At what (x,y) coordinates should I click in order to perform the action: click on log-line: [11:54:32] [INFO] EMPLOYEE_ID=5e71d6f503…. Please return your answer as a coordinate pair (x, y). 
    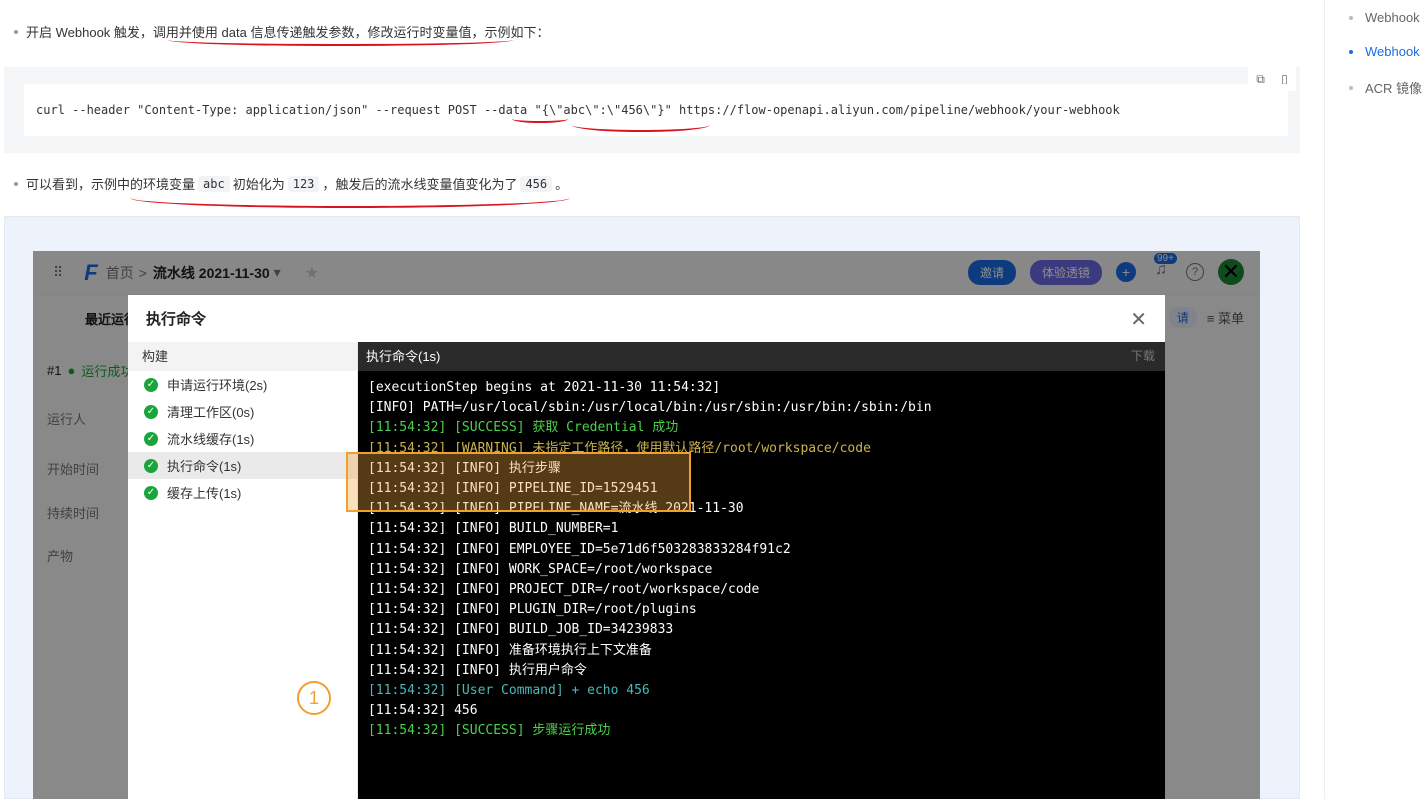
    Looking at the image, I should click on (579, 549).